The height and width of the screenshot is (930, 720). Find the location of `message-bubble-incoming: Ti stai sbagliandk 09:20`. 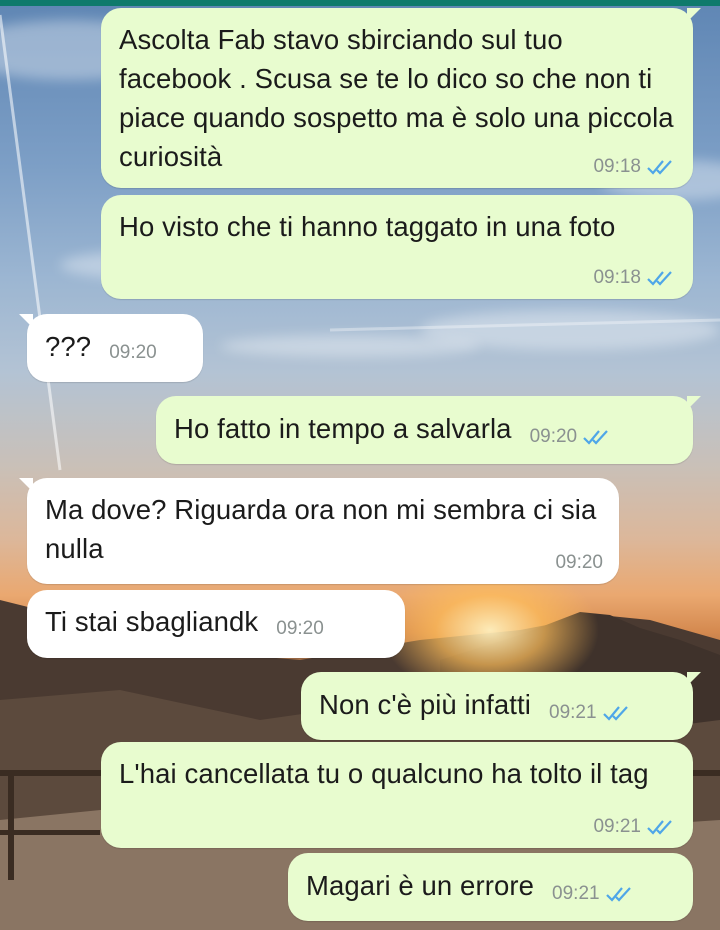

message-bubble-incoming: Ti stai sbagliandk 09:20 is located at coordinates (216, 624).